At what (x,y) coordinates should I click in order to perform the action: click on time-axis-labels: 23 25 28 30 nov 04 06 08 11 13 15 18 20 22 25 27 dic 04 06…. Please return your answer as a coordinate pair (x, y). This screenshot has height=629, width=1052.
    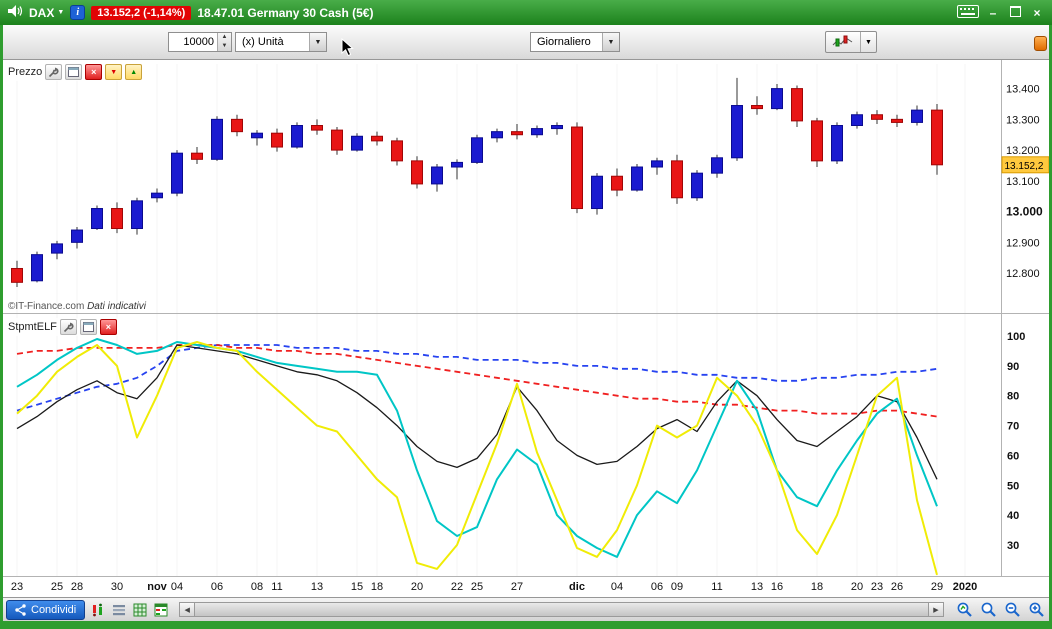
    Looking at the image, I should click on (494, 587).